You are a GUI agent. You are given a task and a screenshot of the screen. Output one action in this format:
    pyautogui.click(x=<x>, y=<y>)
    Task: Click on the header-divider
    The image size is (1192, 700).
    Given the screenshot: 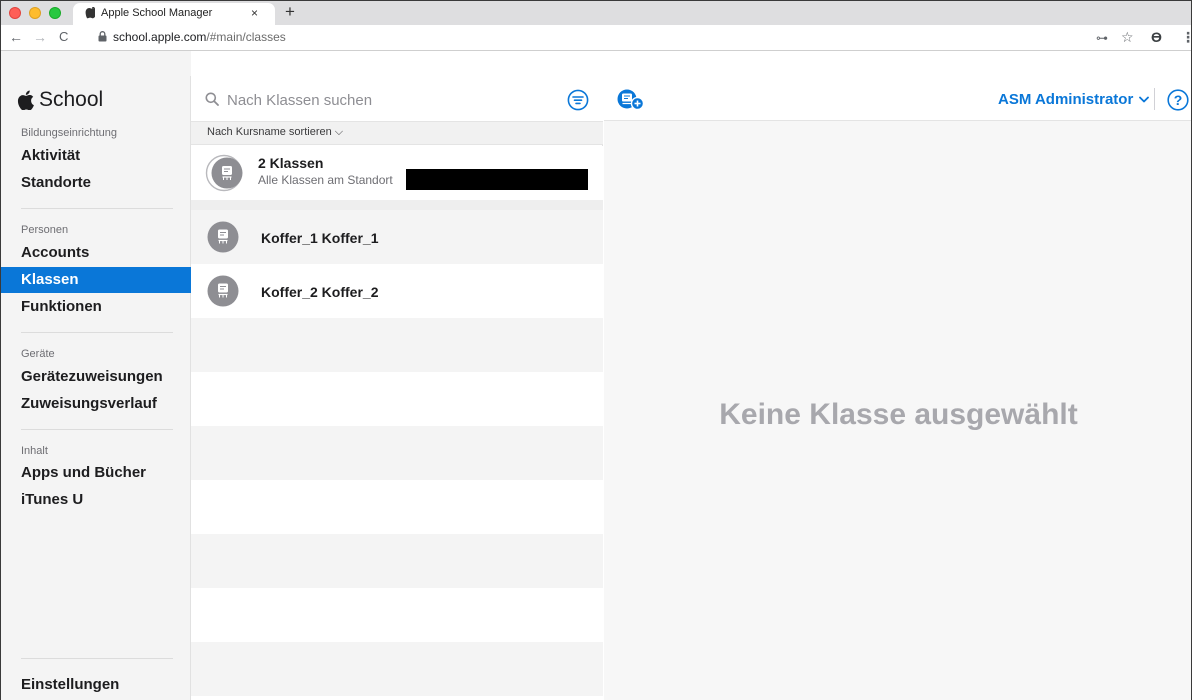 What is the action you would take?
    pyautogui.click(x=1154, y=99)
    